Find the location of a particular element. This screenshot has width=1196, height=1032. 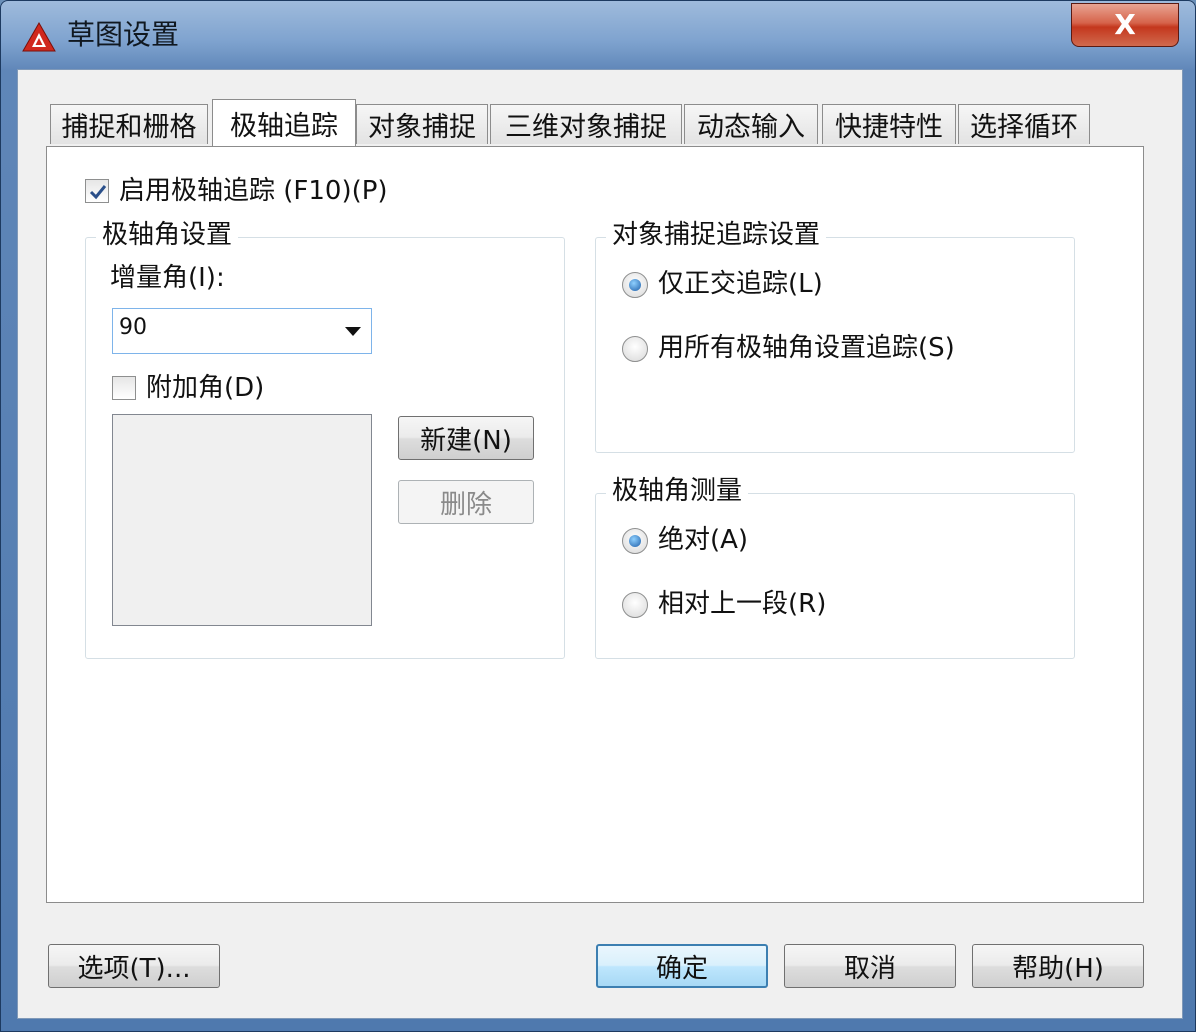

tab-quick-properties: 快捷特性 is located at coordinates (889, 124).